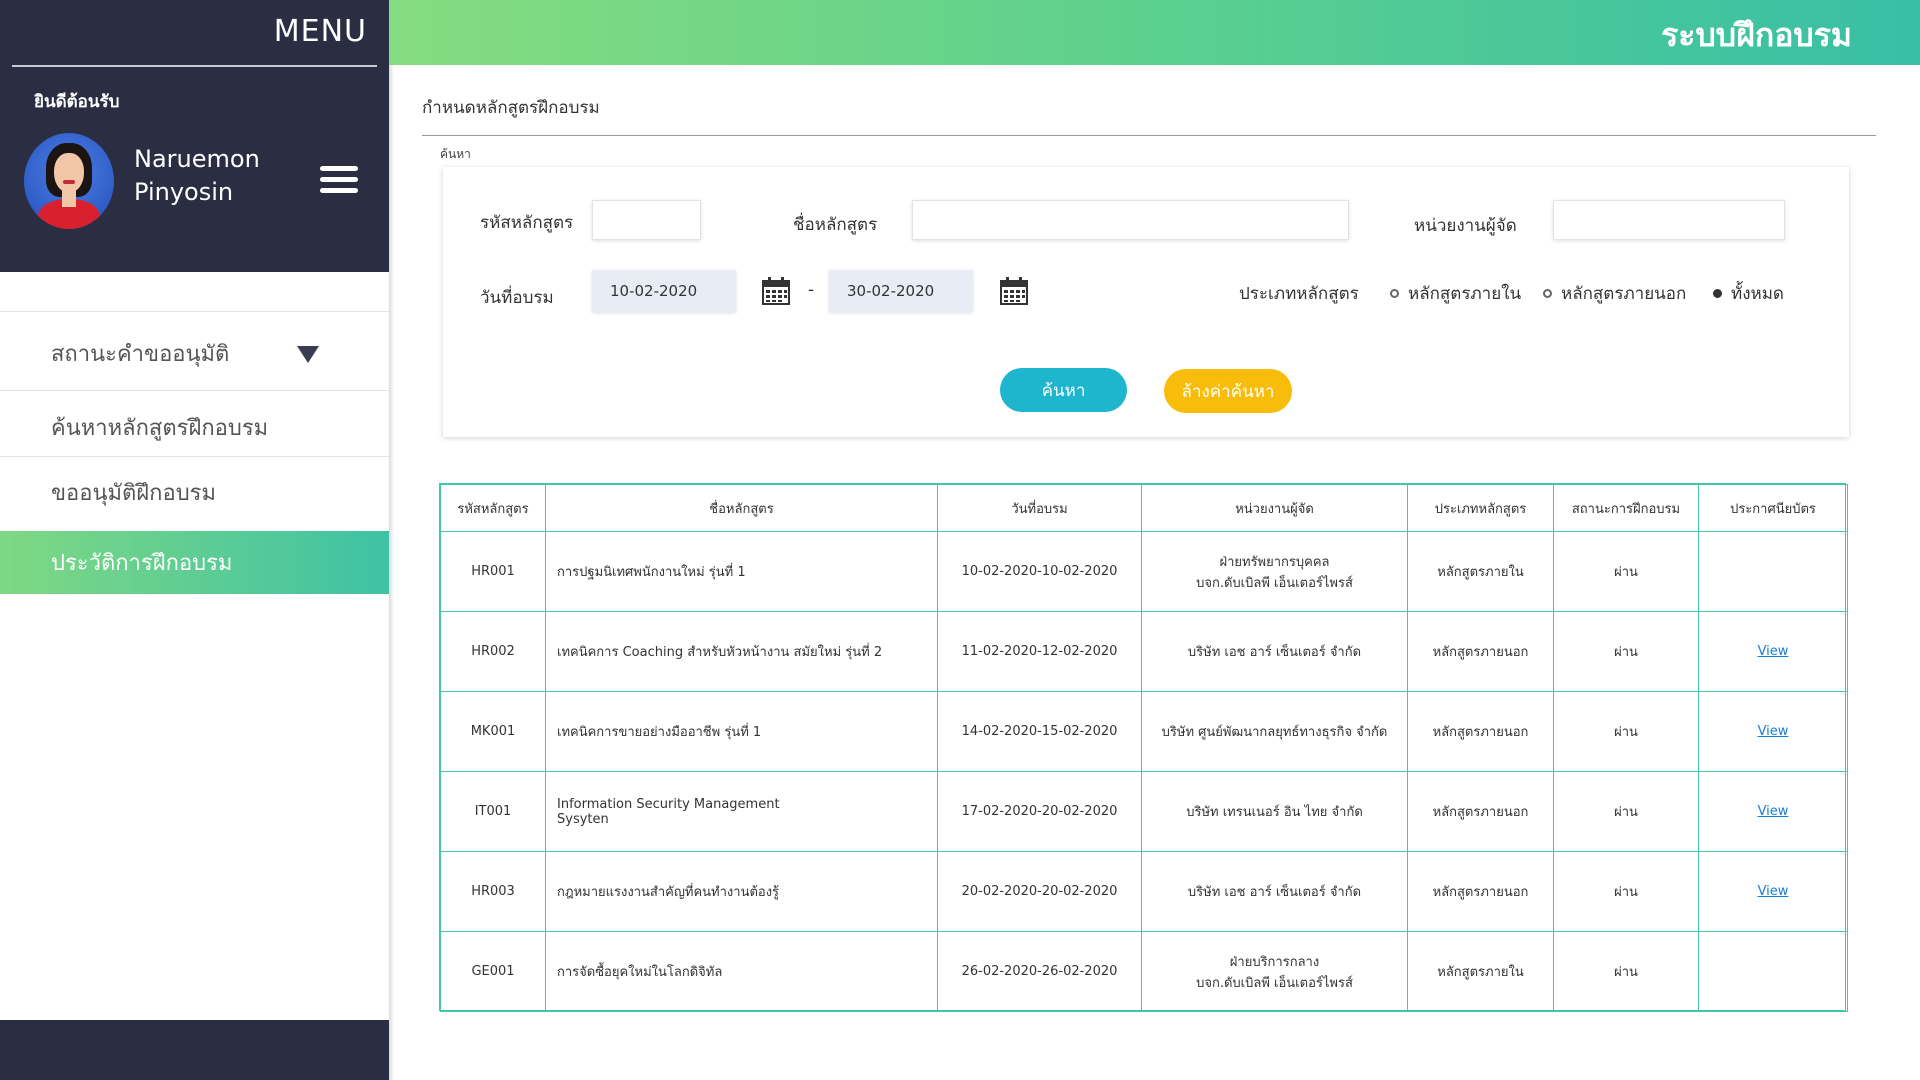 This screenshot has height=1080, width=1920. Describe the element at coordinates (69, 181) in the screenshot. I see `avatar` at that location.